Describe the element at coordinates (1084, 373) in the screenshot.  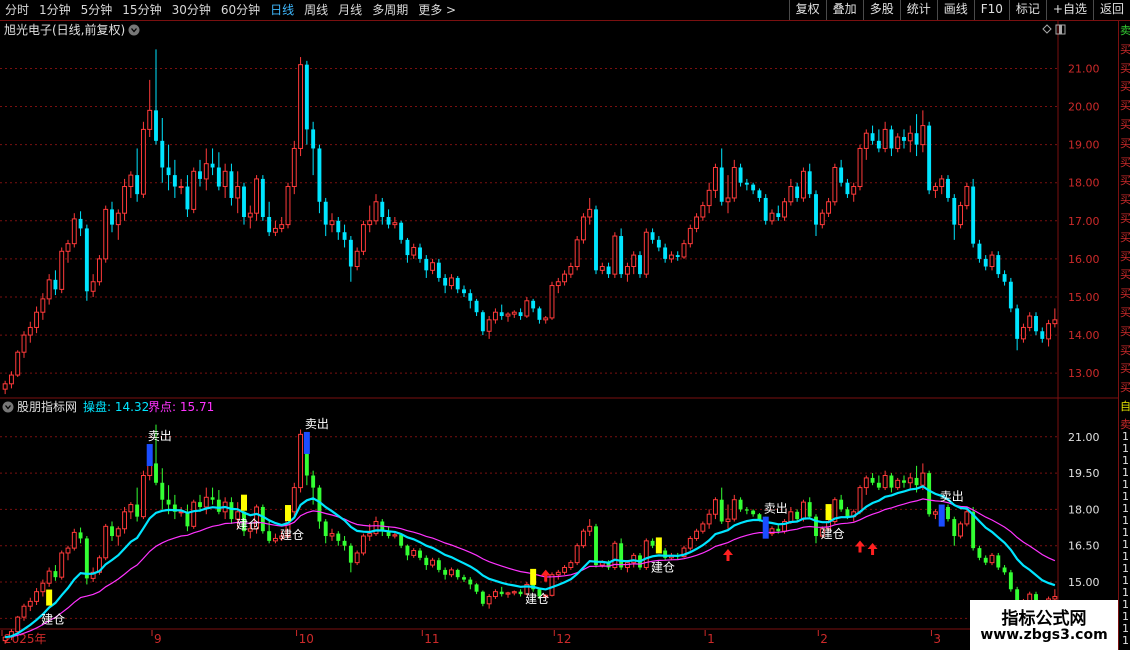
I see `main-axis-tick: 13.00` at that location.